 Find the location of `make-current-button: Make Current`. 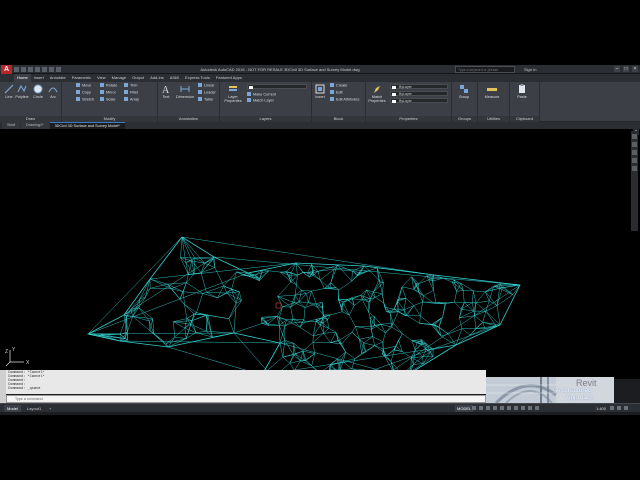

make-current-button: Make Current is located at coordinates (261, 95).